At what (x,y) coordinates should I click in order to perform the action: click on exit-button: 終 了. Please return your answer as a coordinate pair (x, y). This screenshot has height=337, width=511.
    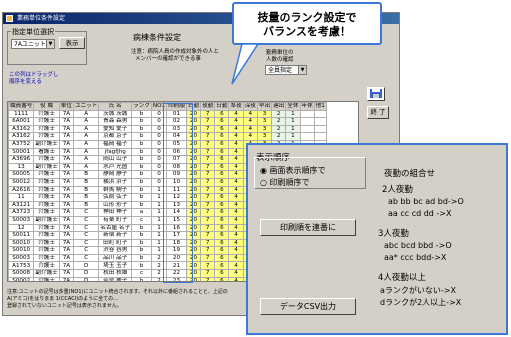
    Looking at the image, I should click on (378, 112).